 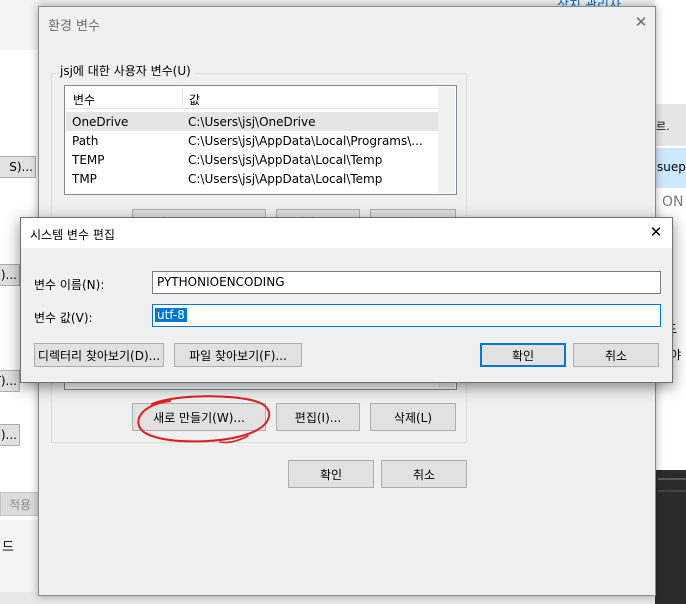 I want to click on column-divider, so click(x=182, y=97).